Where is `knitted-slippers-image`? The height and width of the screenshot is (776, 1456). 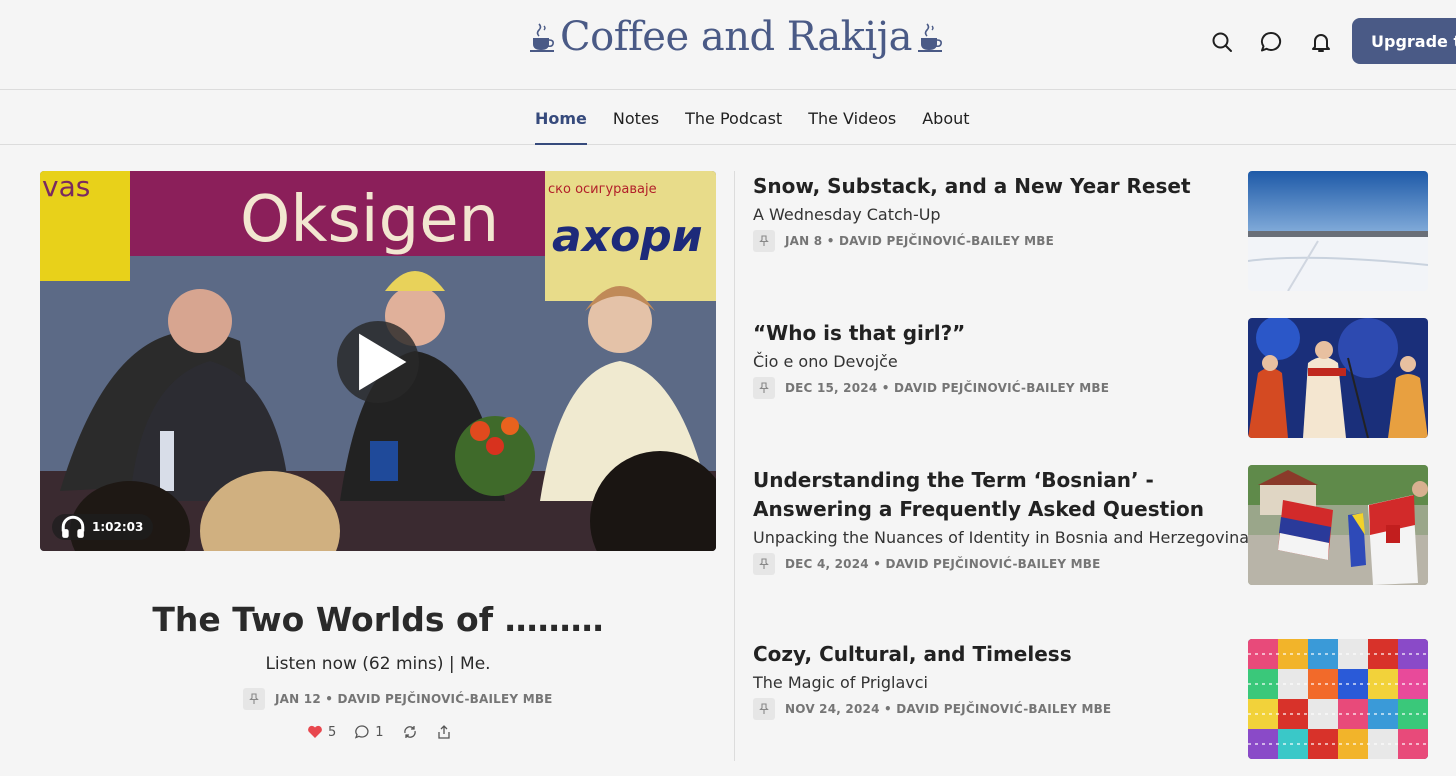 knitted-slippers-image is located at coordinates (1338, 699).